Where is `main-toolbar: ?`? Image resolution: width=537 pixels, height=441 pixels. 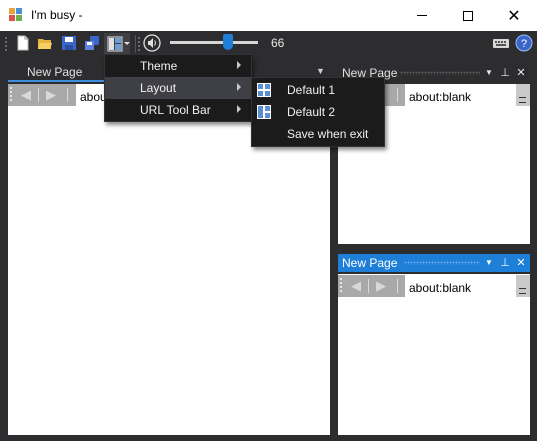
main-toolbar: ? is located at coordinates (268, 44).